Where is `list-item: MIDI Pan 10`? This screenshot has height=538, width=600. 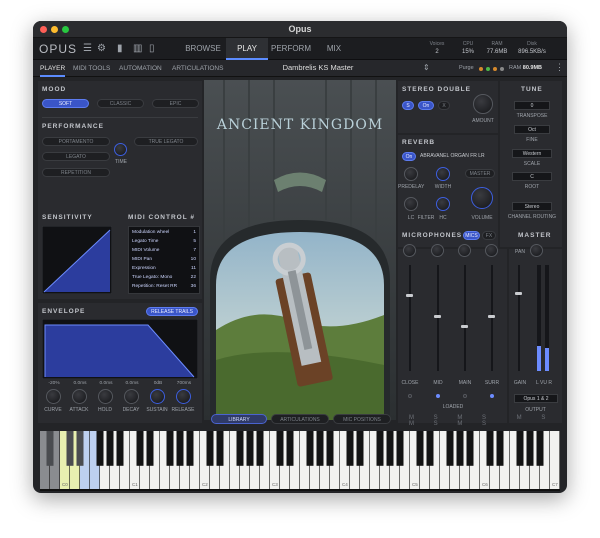 list-item: MIDI Pan 10 is located at coordinates (164, 261).